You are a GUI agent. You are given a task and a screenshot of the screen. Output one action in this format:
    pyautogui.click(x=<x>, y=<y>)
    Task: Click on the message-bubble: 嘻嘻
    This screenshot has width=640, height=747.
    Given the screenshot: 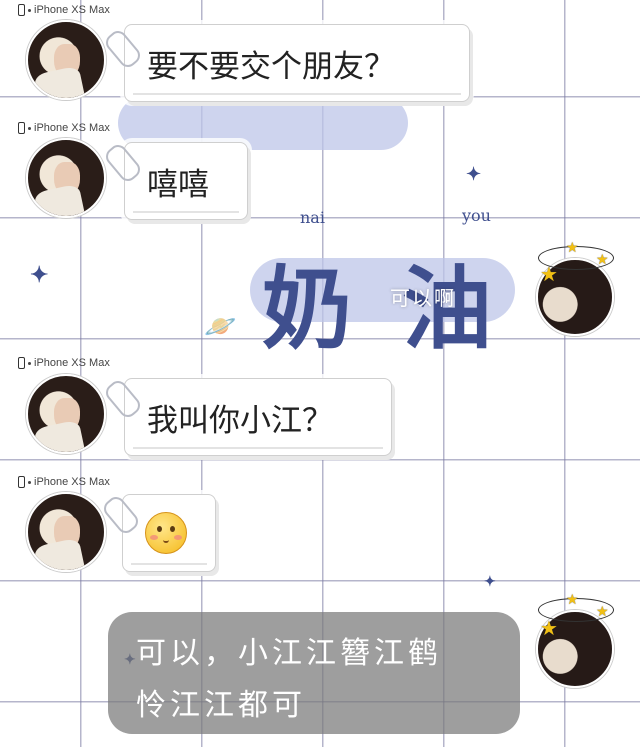 What is the action you would take?
    pyautogui.click(x=186, y=181)
    